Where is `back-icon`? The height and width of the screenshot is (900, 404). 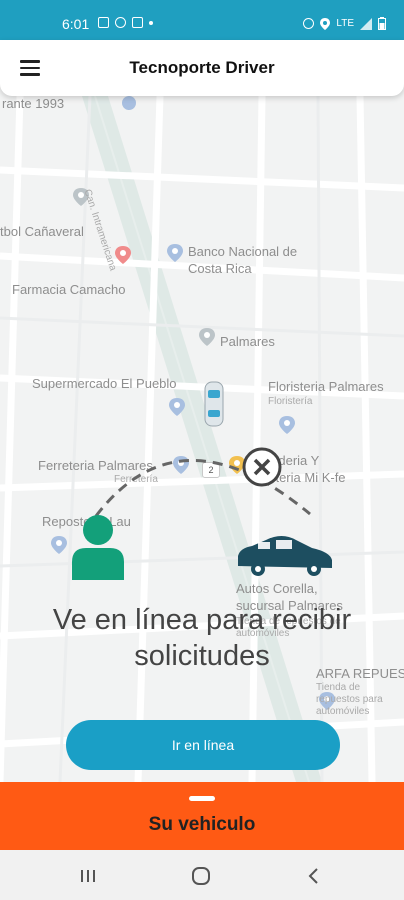 back-icon is located at coordinates (314, 876).